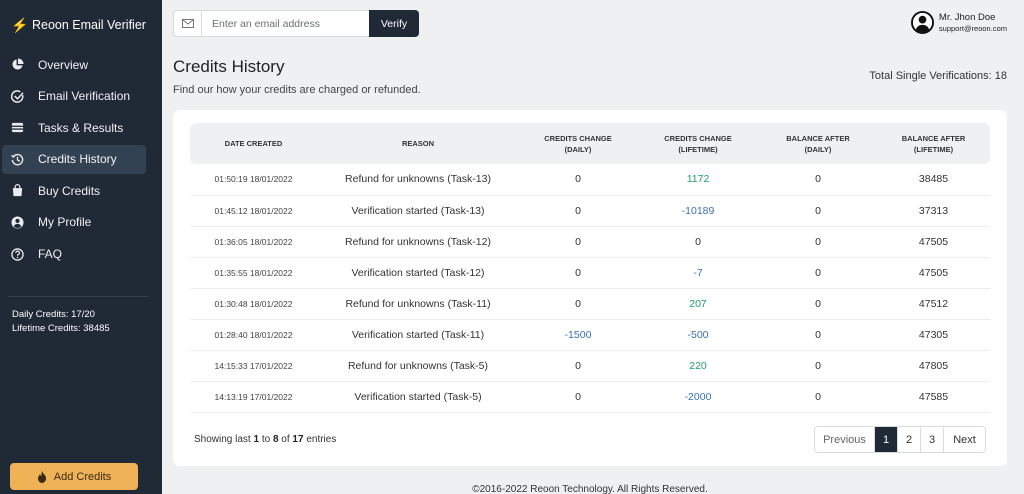 The width and height of the screenshot is (1024, 494). What do you see at coordinates (74, 222) in the screenshot?
I see `sidebar-item-my-profile: My Profile` at bounding box center [74, 222].